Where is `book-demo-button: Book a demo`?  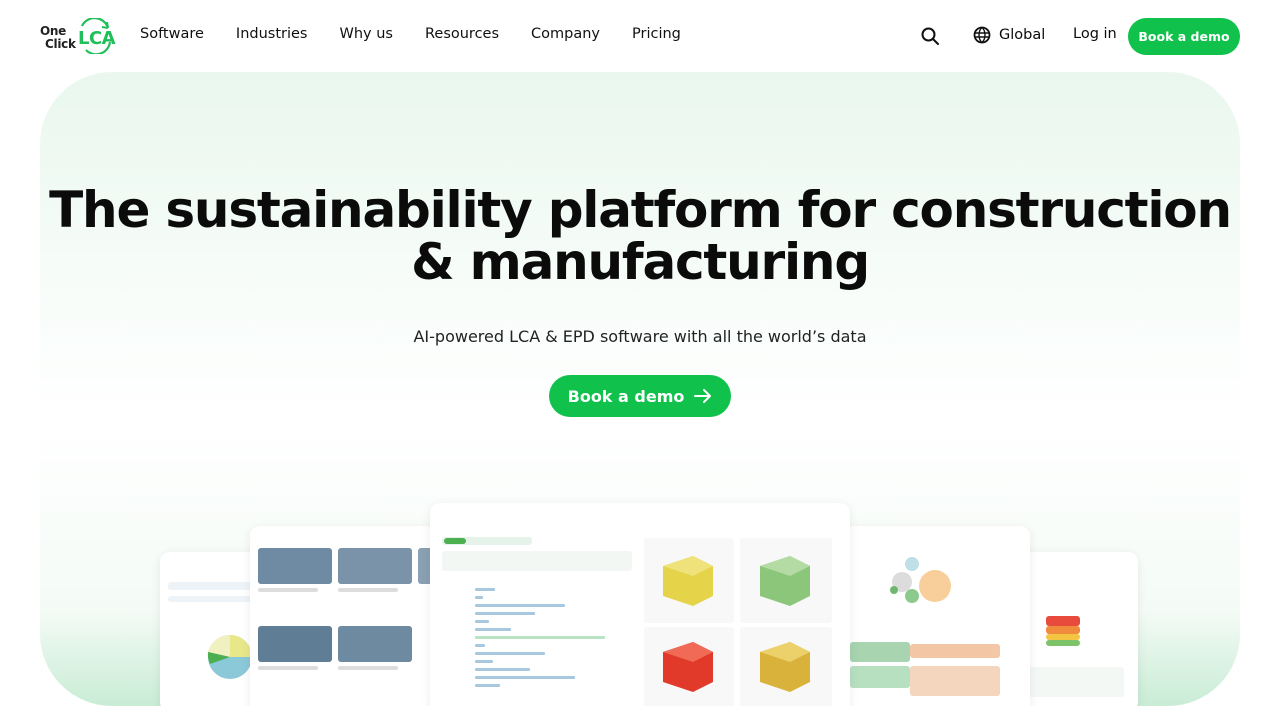 book-demo-button: Book a demo is located at coordinates (1184, 36).